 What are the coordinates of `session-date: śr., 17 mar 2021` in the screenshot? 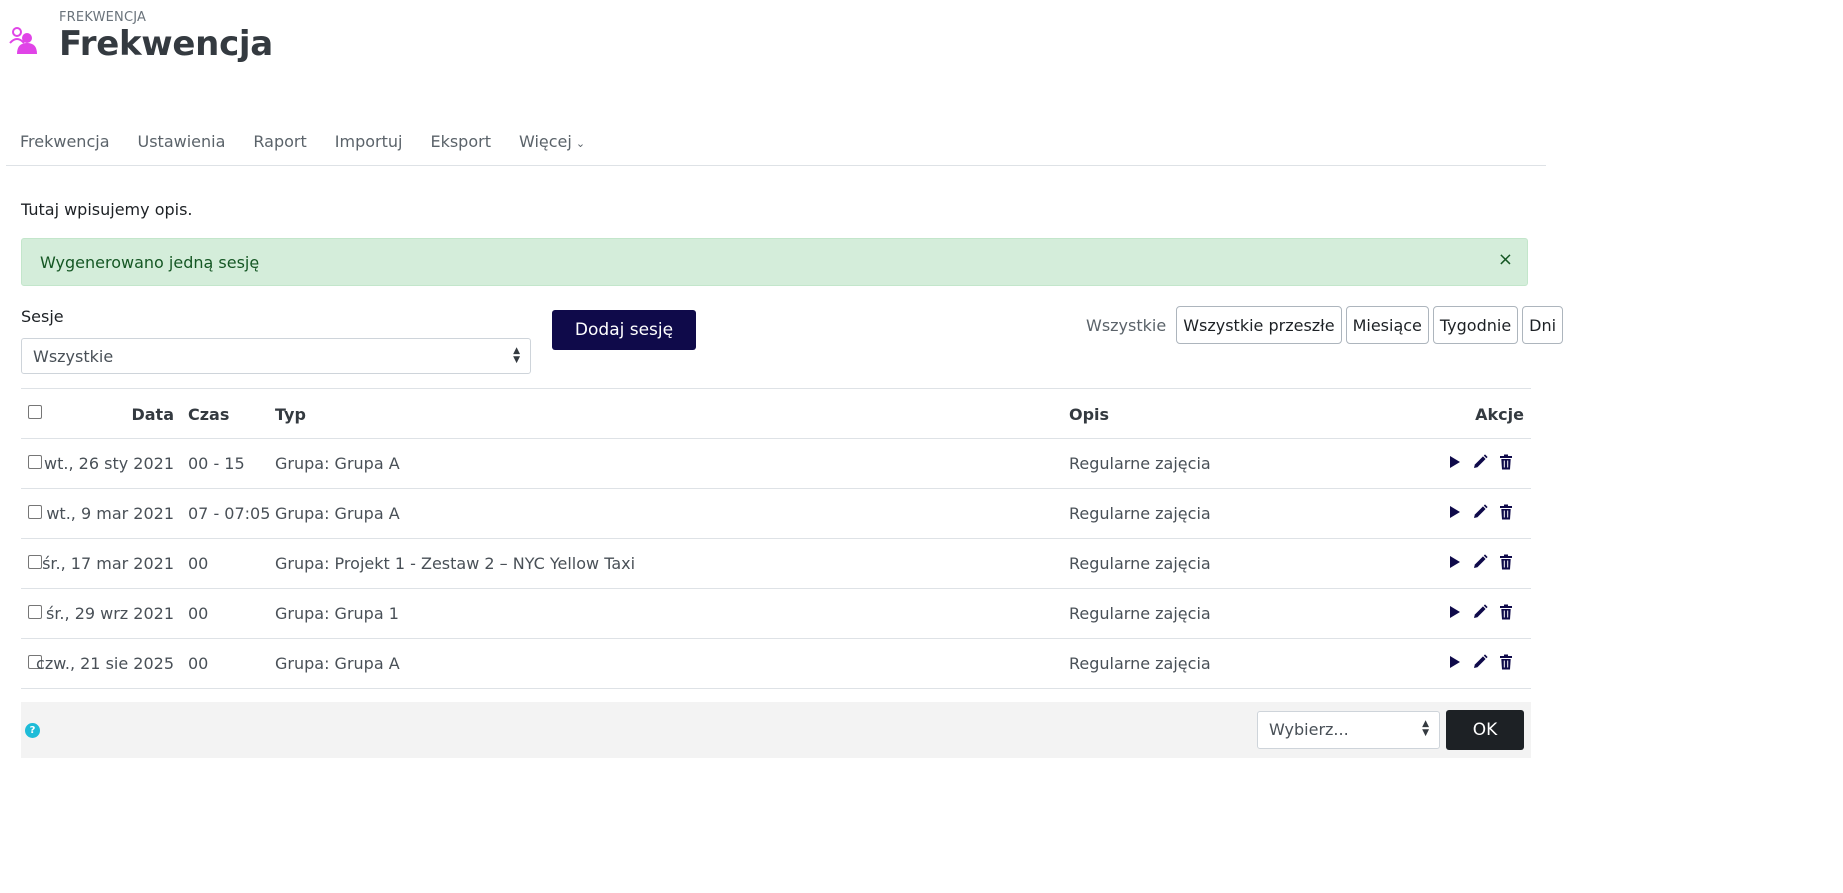 It's located at (108, 563).